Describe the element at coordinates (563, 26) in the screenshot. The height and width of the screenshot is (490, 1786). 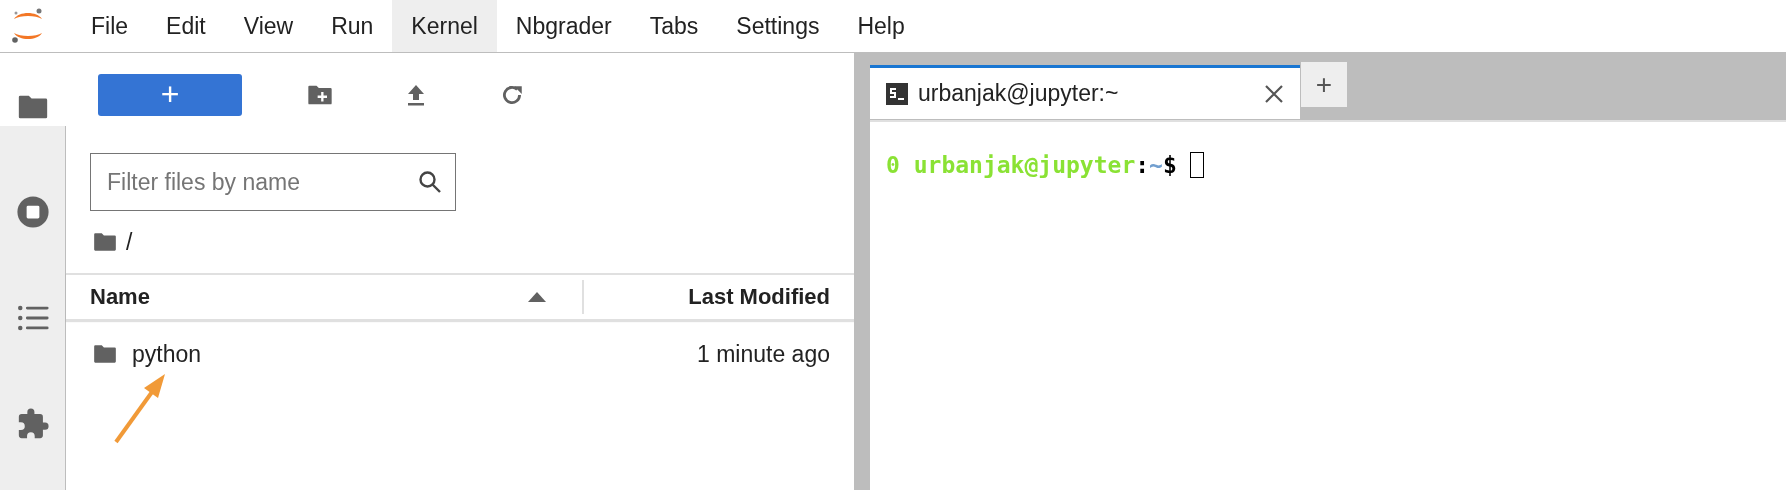
I see `menu-item: Nbgrader` at that location.